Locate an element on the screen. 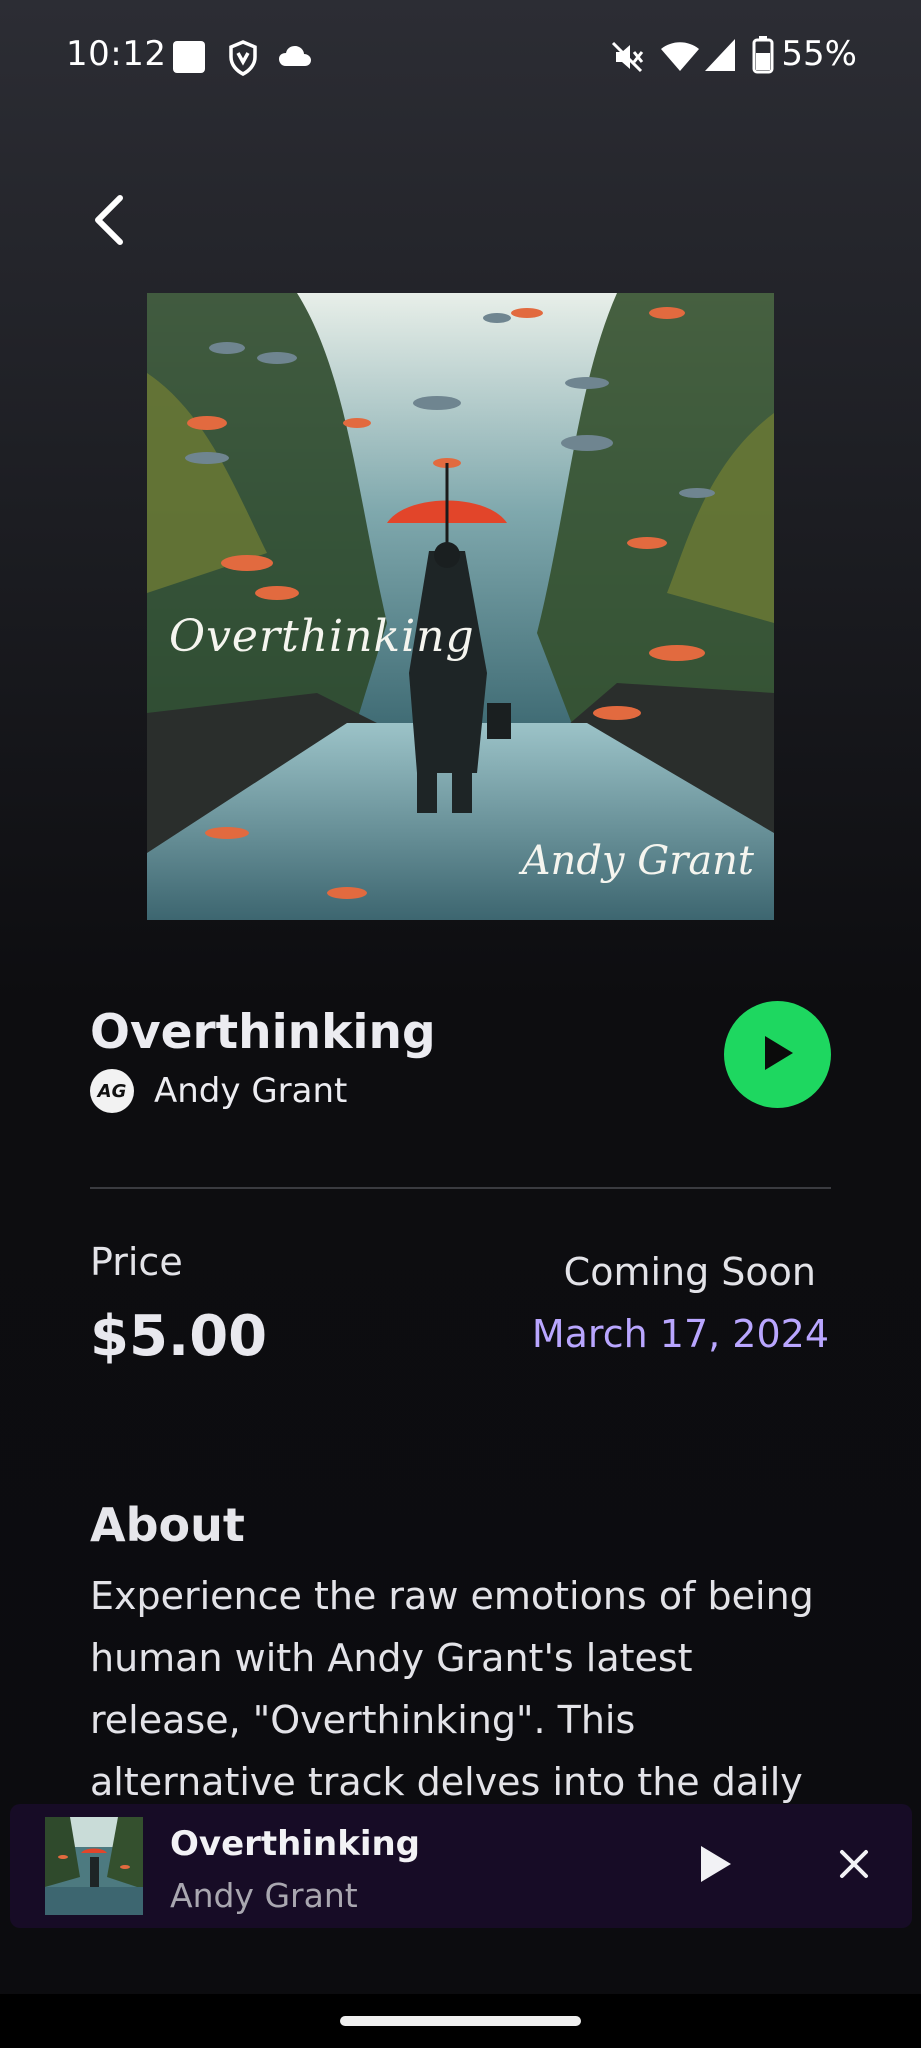 The image size is (921, 2048). about-heading: About is located at coordinates (167, 1525).